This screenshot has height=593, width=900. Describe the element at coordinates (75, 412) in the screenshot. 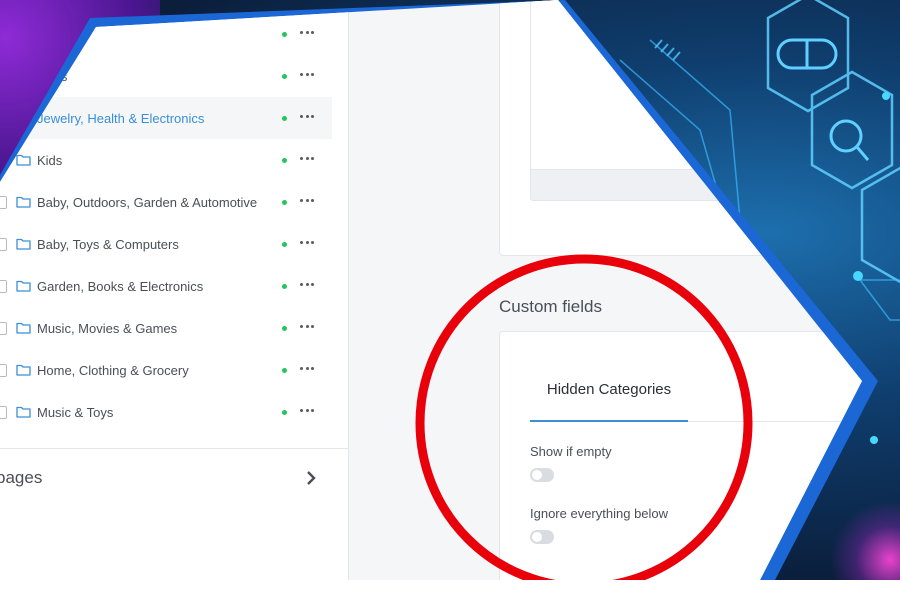

I see `category-label: Music & Toys` at that location.